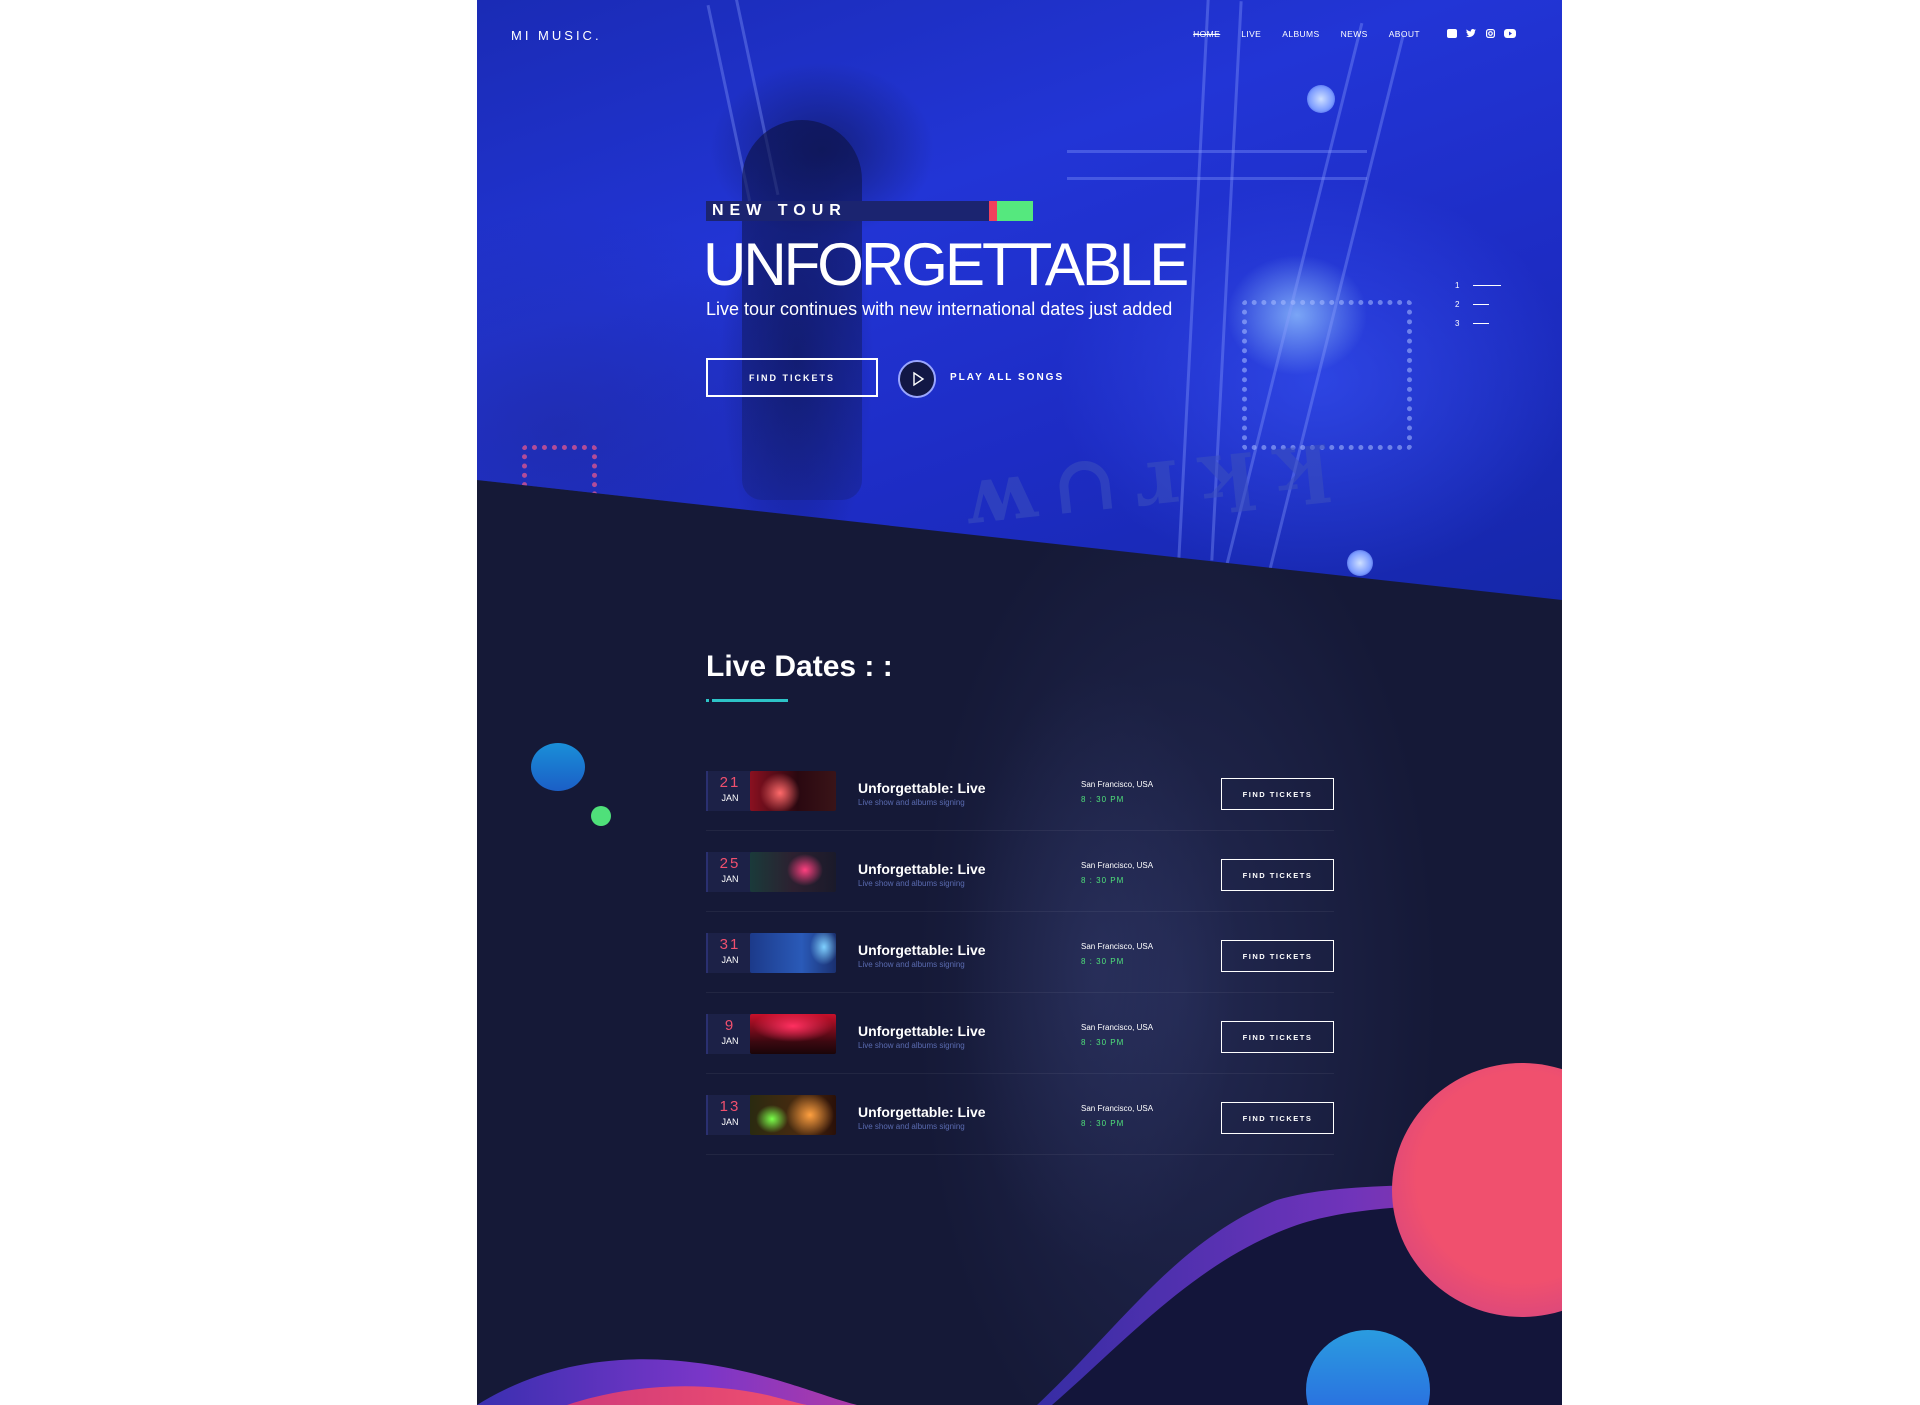 The height and width of the screenshot is (1405, 1920). I want to click on play-all-button, so click(917, 379).